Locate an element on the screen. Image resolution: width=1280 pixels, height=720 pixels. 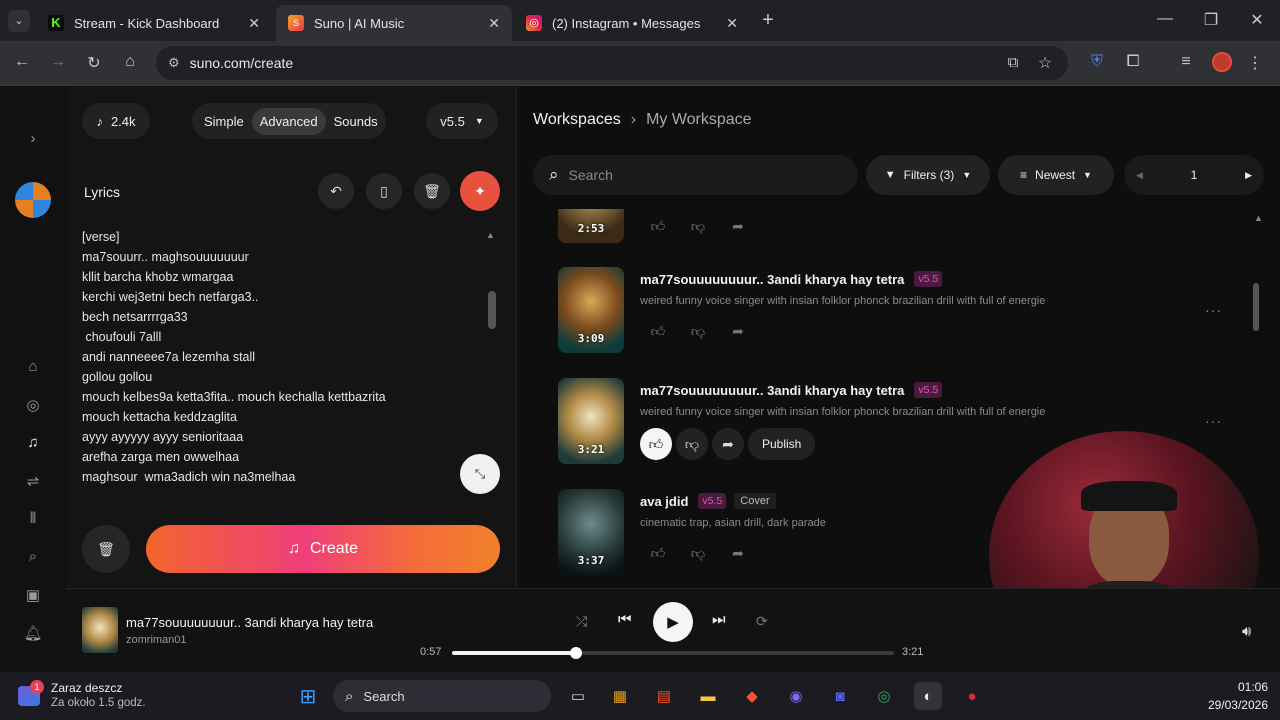
tab-search-icon: ⌄ is located at coordinates (19, 21).